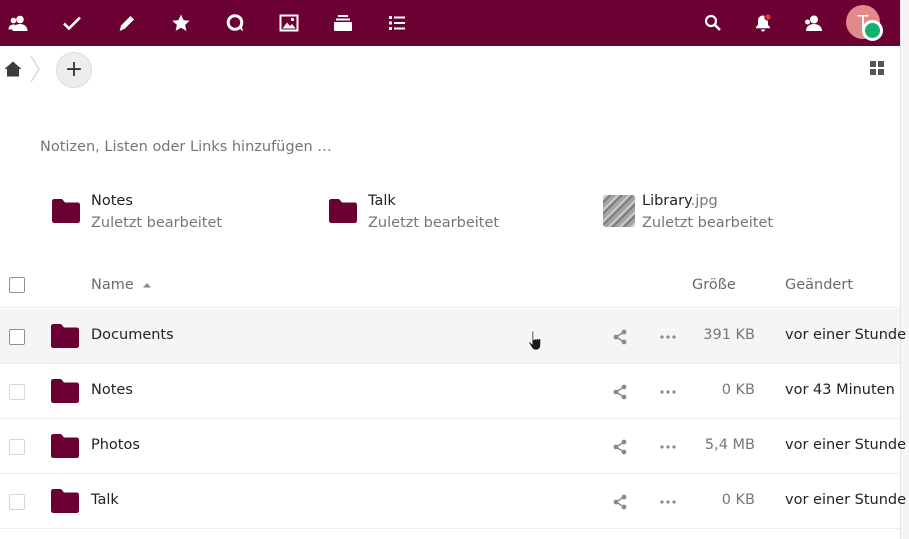  What do you see at coordinates (439, 212) in the screenshot?
I see `recent-item-talk: Talk Zuletzt bearbeitet` at bounding box center [439, 212].